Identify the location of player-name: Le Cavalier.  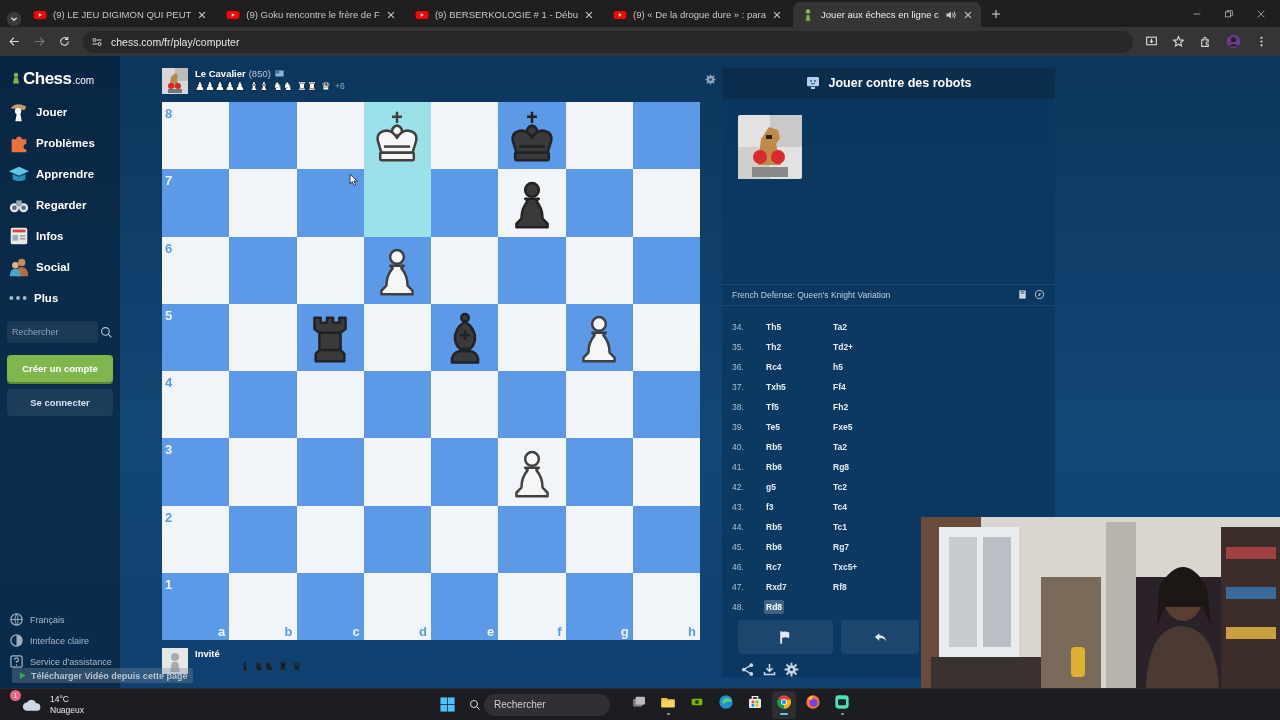
(220, 73).